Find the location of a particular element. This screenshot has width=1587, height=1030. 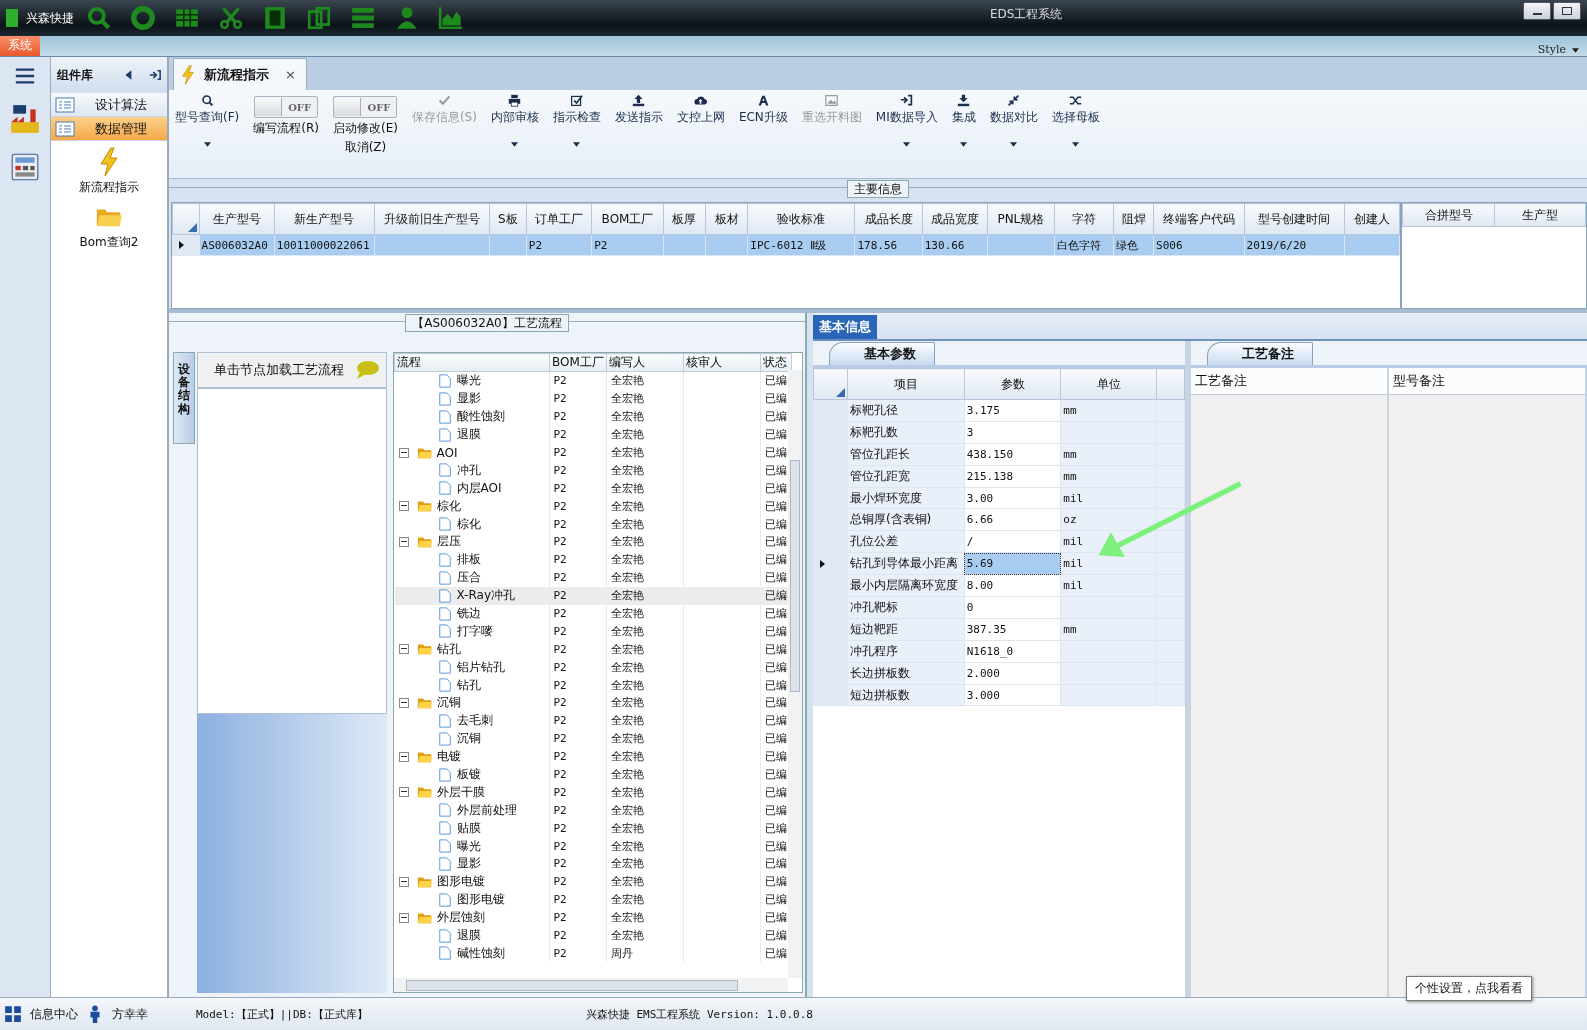

calculator-icon is located at coordinates (25, 167).